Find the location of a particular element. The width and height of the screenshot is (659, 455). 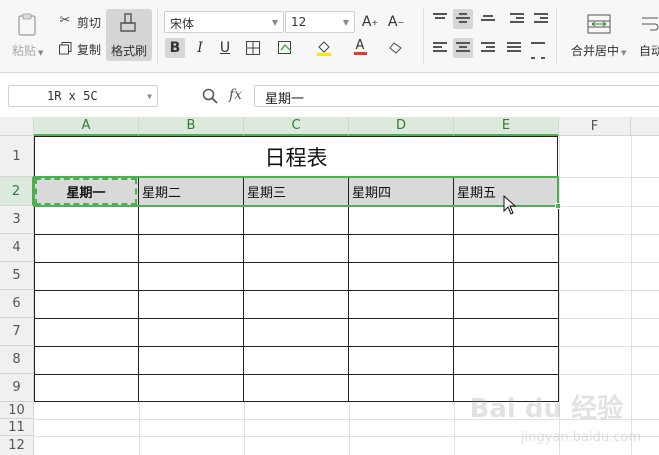

align-center-icon is located at coordinates (463, 48).